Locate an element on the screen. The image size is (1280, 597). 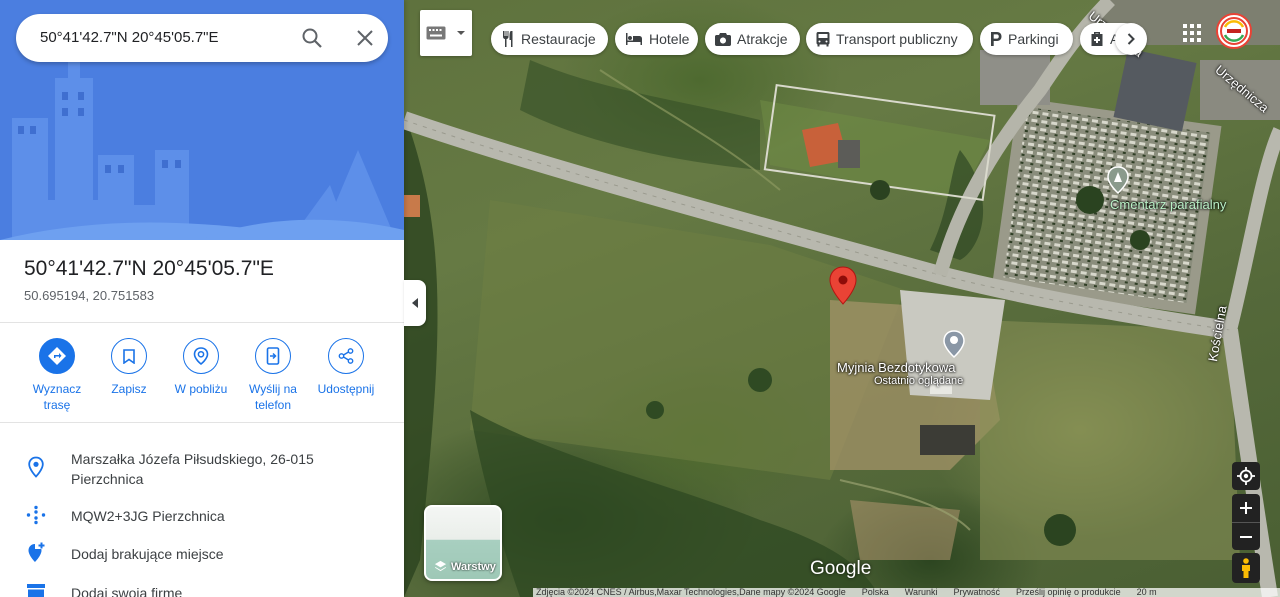
zoom-in-button is located at coordinates (1246, 508).